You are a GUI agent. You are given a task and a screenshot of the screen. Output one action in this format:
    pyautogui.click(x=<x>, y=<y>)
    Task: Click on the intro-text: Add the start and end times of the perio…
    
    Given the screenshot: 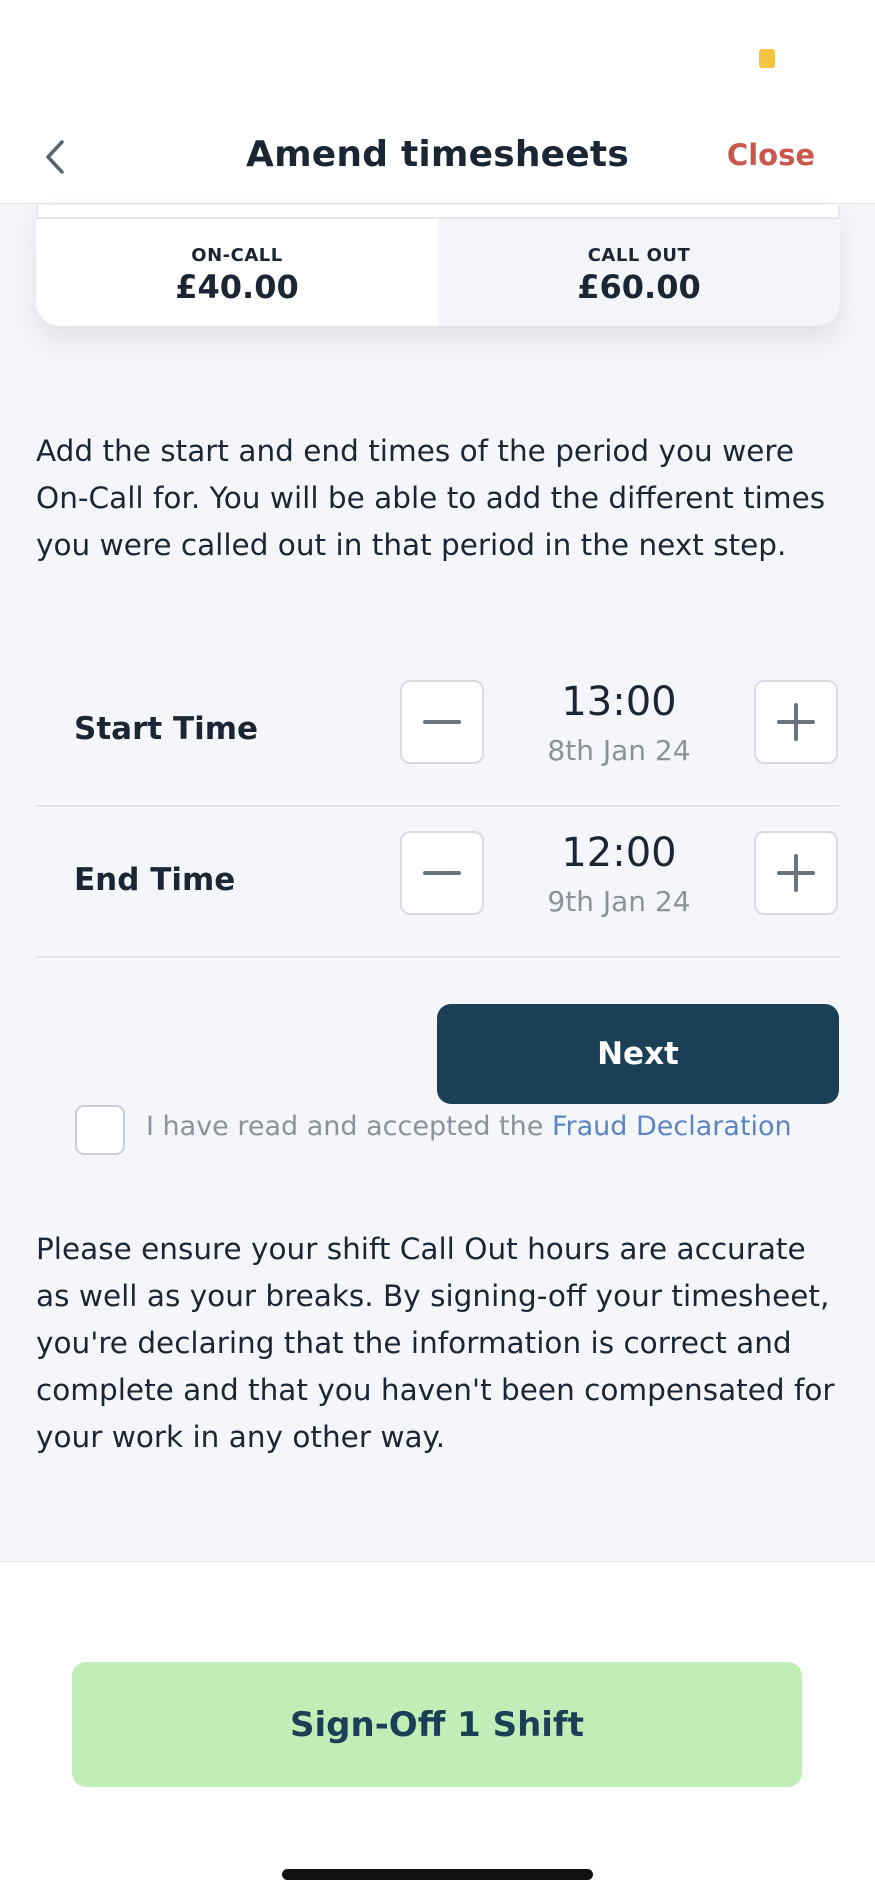 What is the action you would take?
    pyautogui.click(x=431, y=498)
    